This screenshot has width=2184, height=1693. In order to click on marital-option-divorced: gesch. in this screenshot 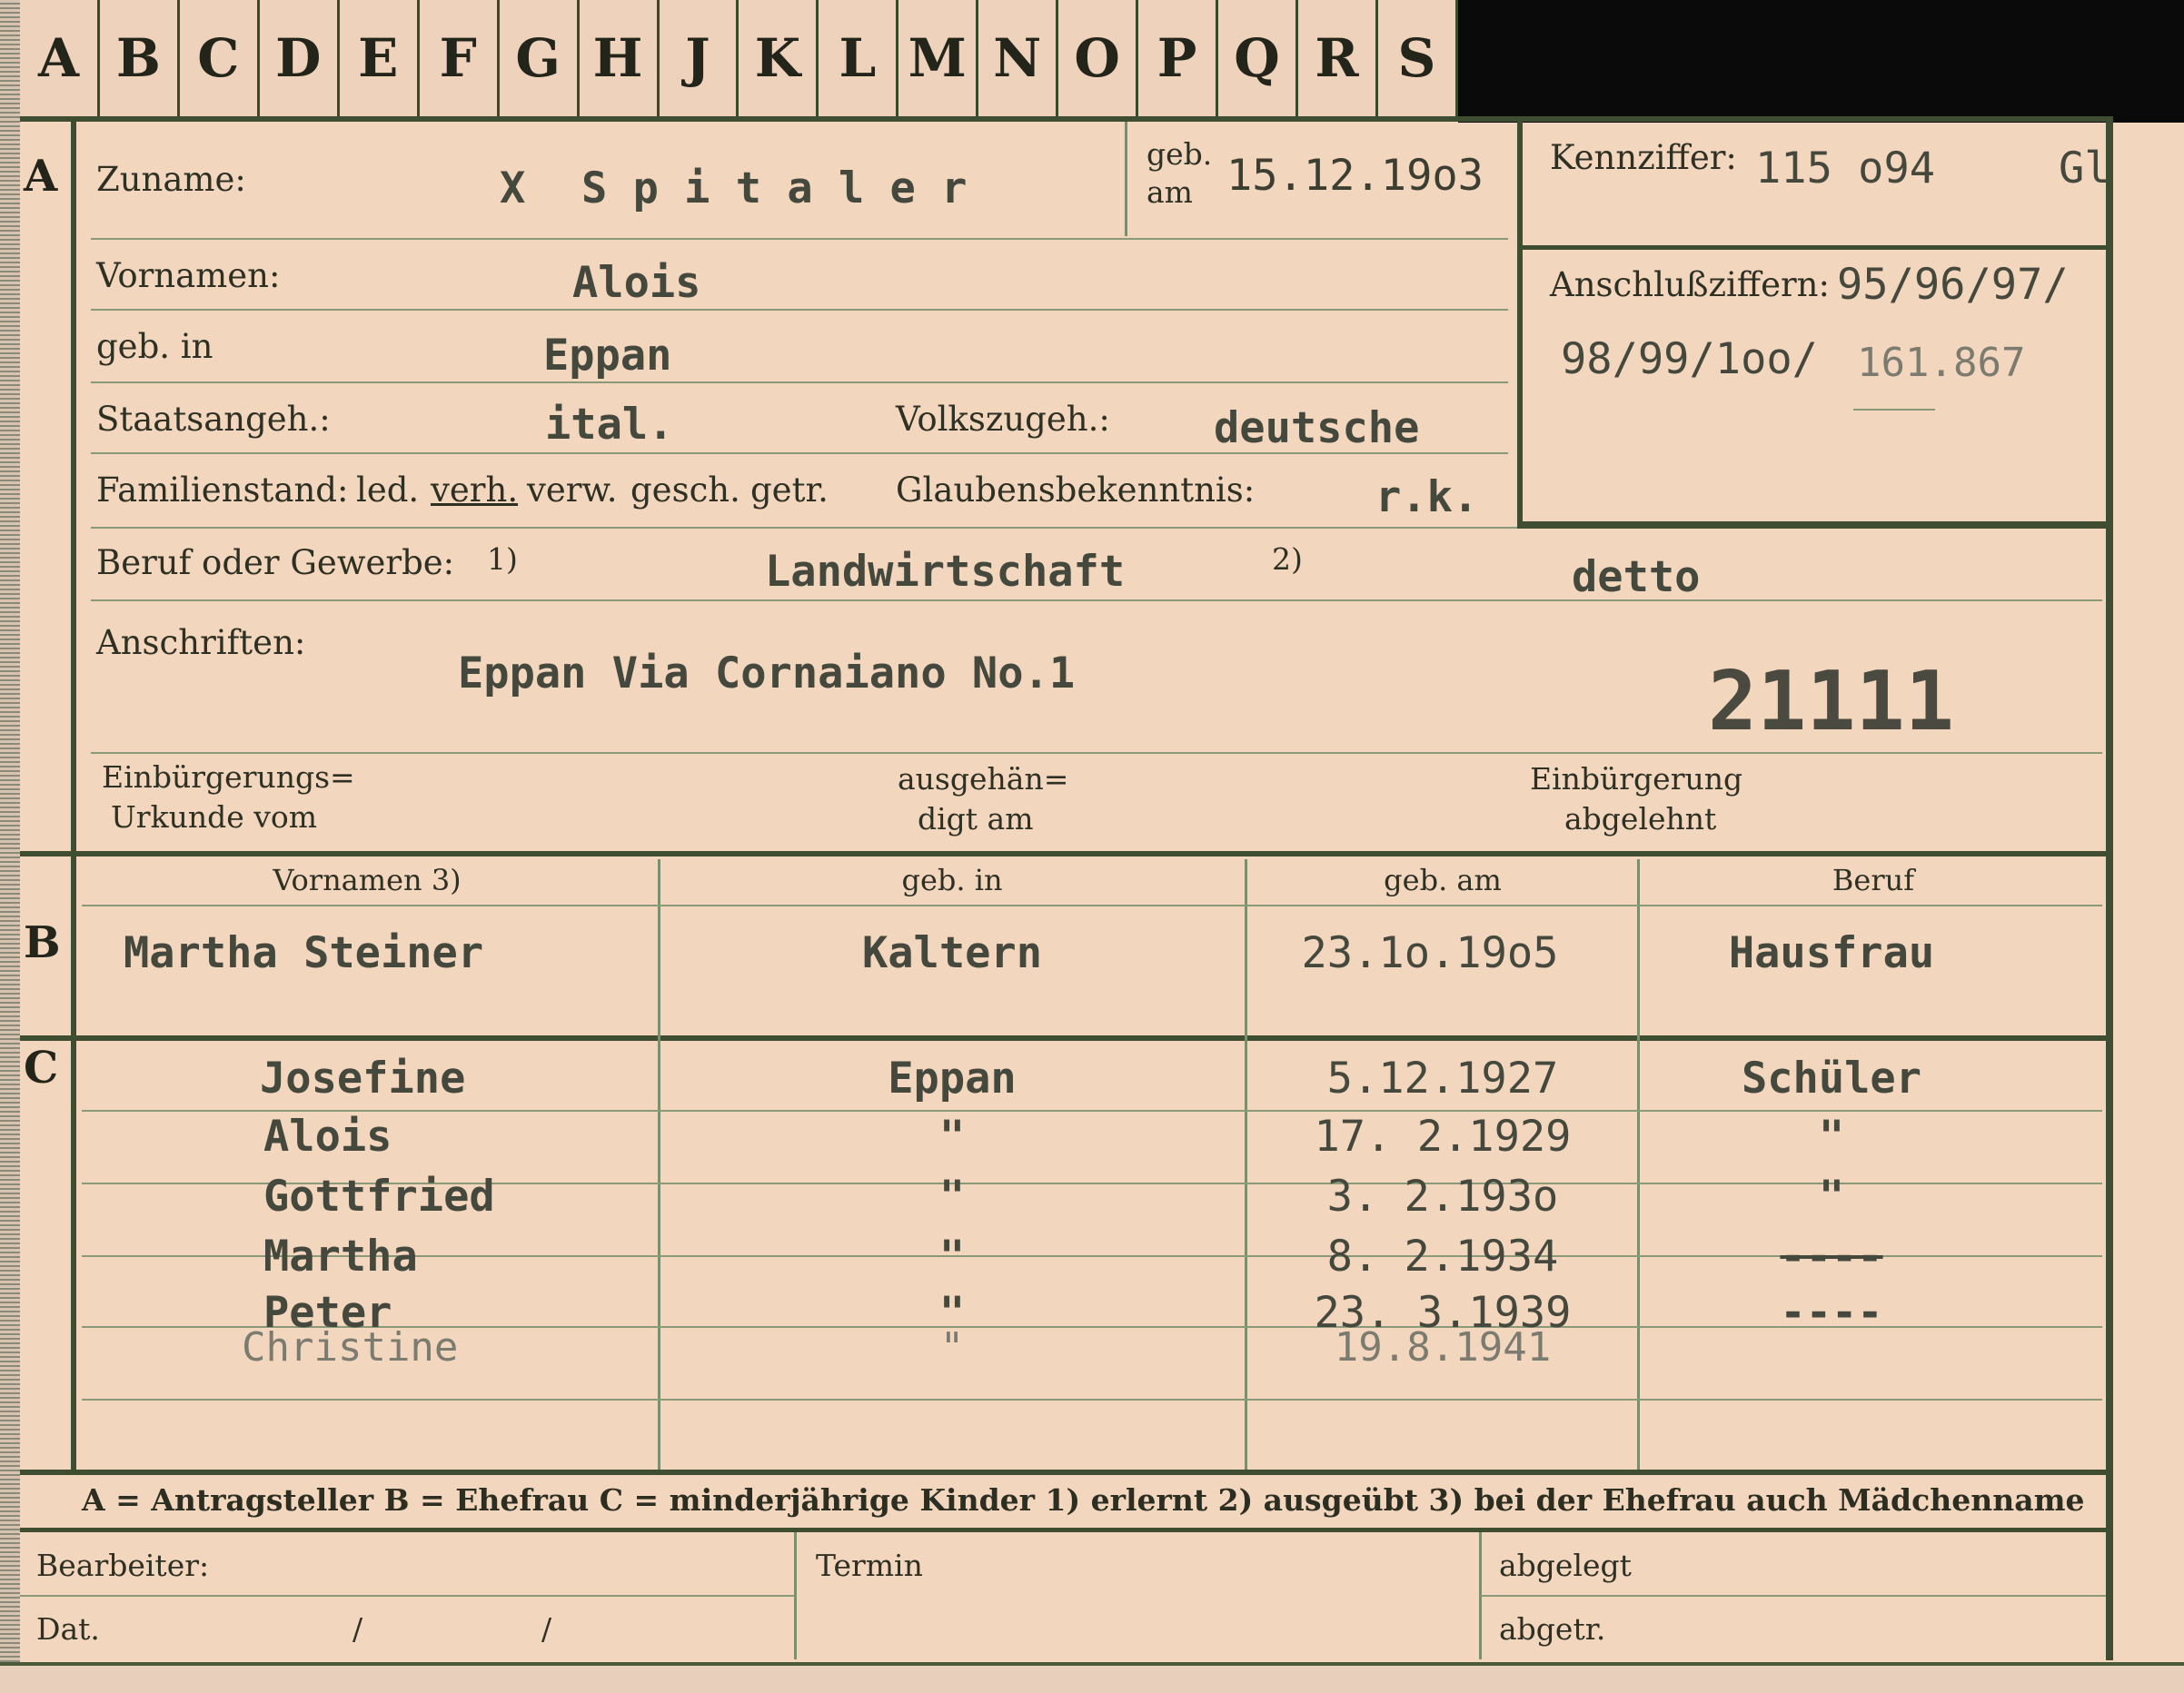, I will do `click(685, 490)`.